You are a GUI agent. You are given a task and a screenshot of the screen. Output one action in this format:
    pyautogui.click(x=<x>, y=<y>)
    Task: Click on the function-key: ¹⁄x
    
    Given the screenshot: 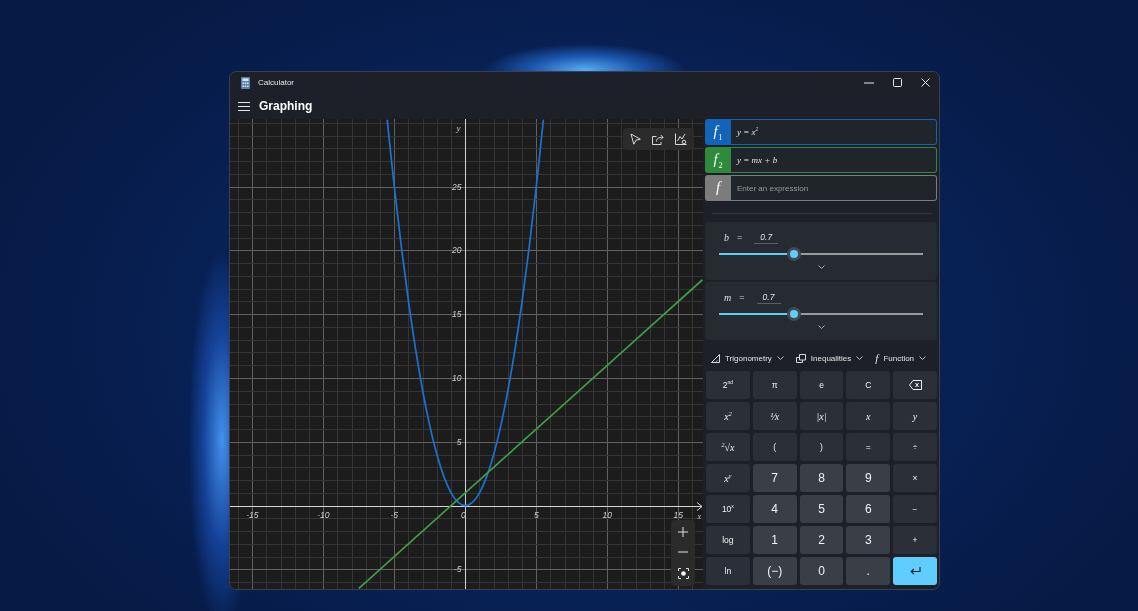 What is the action you would take?
    pyautogui.click(x=774, y=416)
    